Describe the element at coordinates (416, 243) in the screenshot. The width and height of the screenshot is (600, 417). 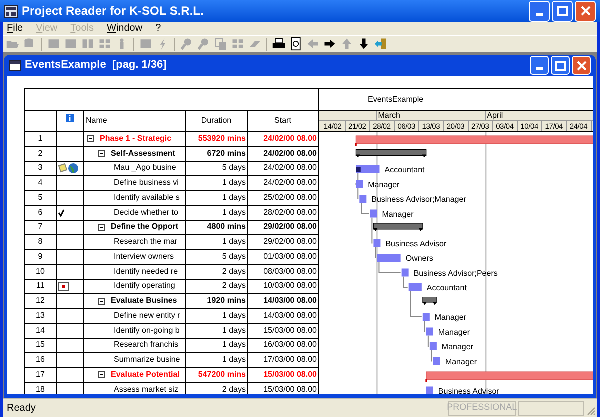
I see `resource-label: Business Advisor` at that location.